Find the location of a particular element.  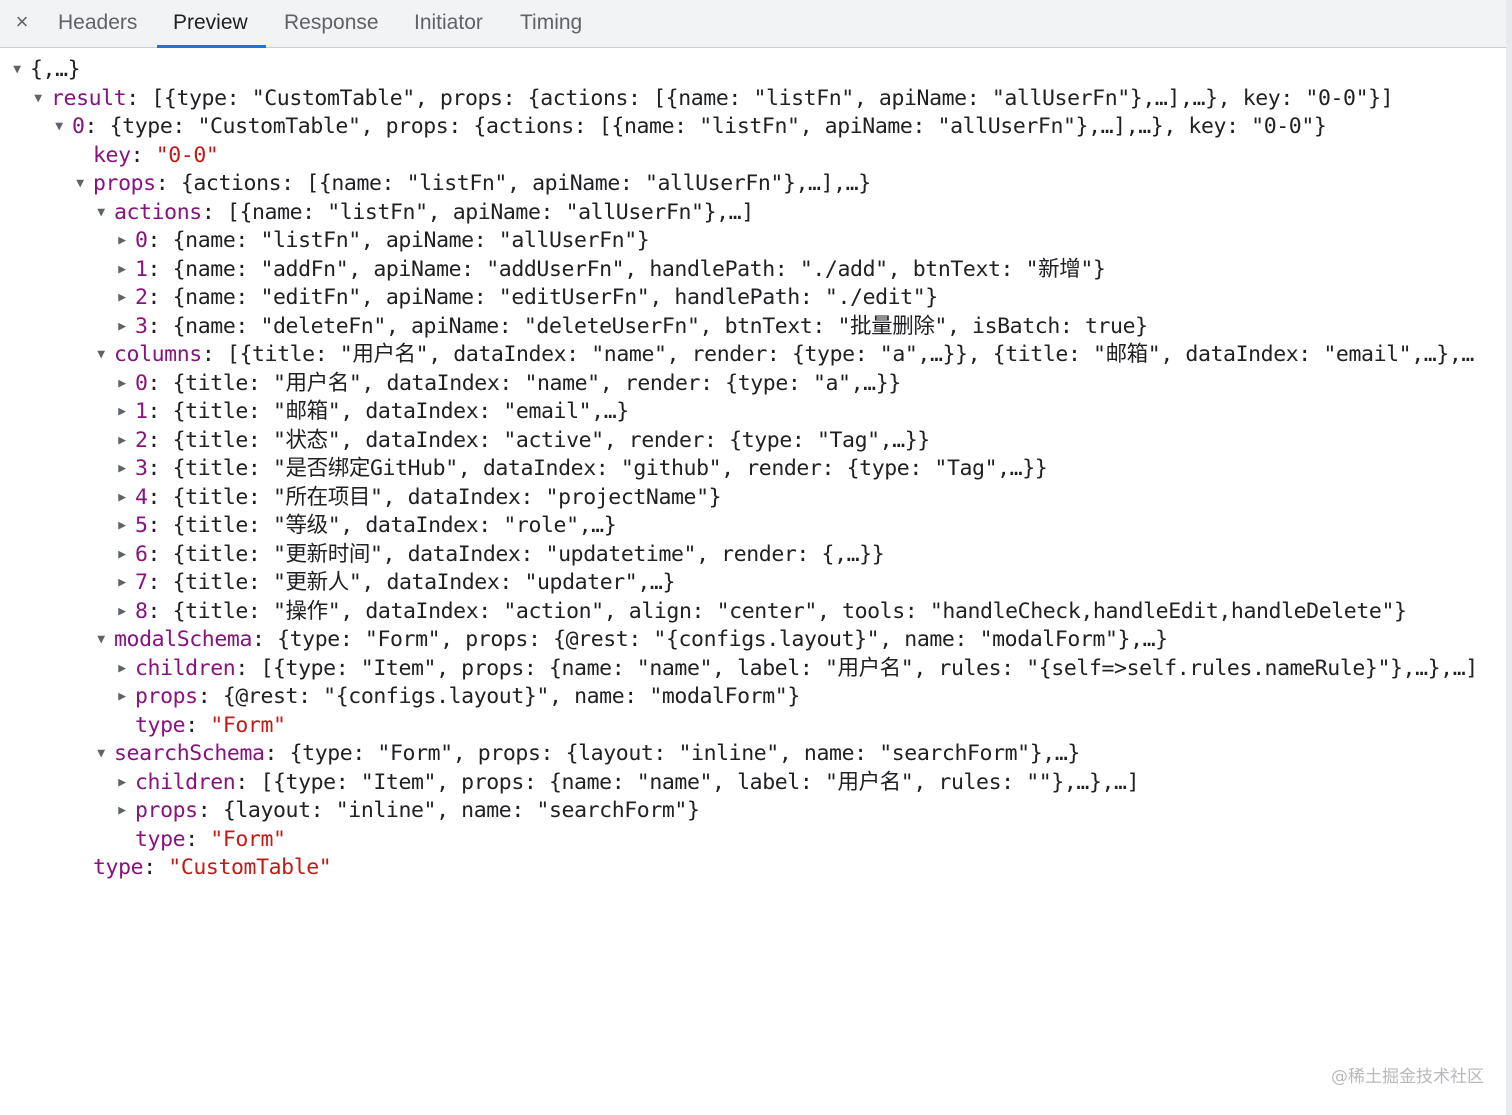

tree-string-value: "Form" is located at coordinates (248, 839).